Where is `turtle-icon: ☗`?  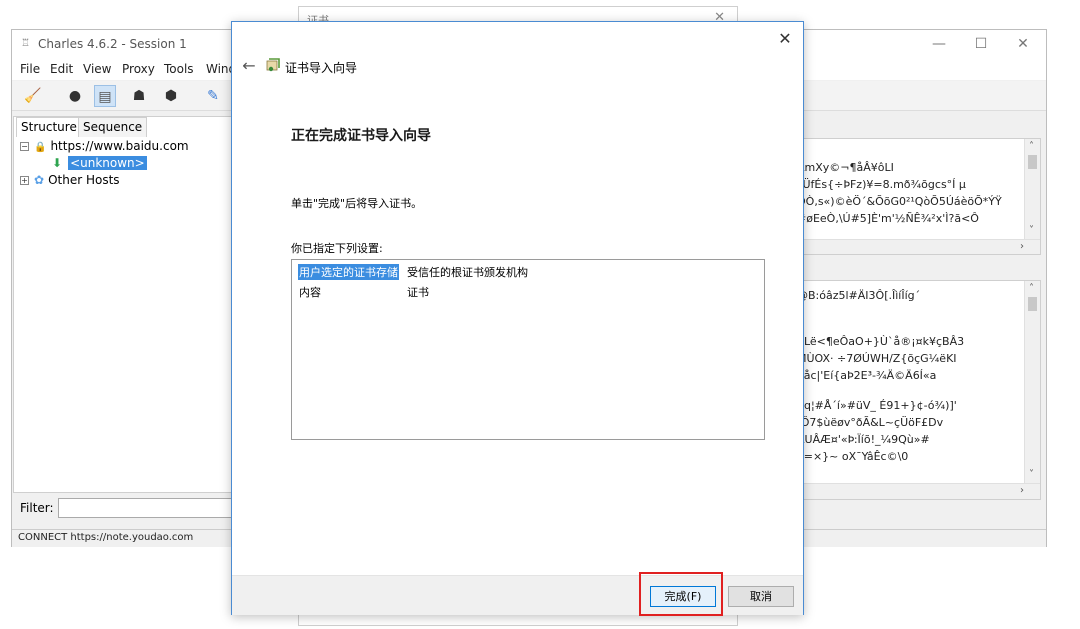 turtle-icon: ☗ is located at coordinates (139, 96).